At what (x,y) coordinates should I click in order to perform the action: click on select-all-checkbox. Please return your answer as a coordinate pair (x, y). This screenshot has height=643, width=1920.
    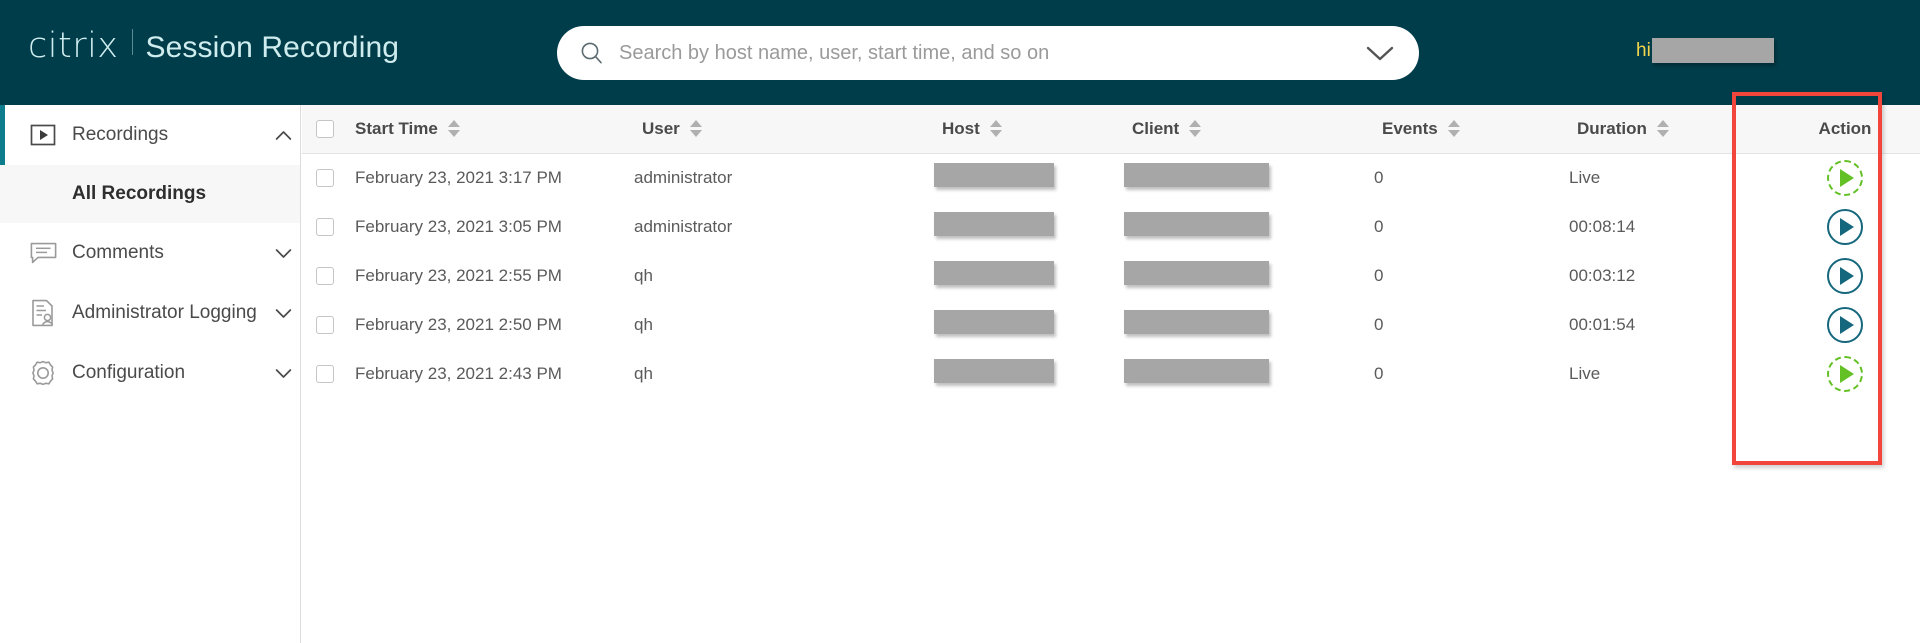
    Looking at the image, I should click on (325, 128).